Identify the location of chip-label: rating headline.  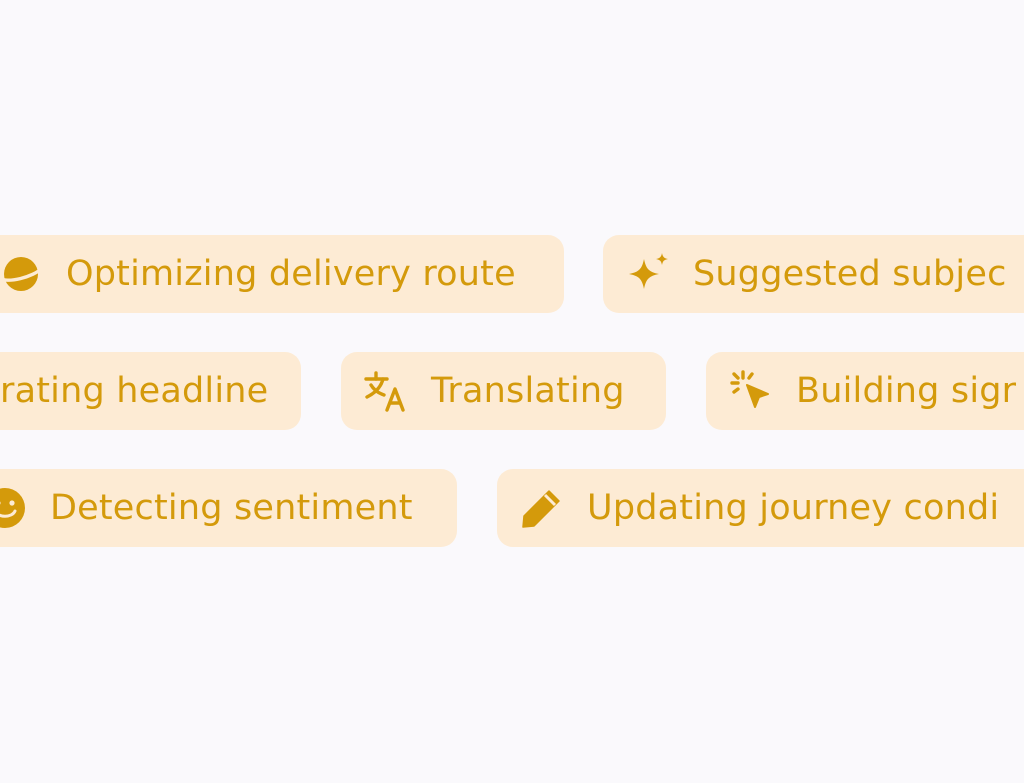
(134, 390).